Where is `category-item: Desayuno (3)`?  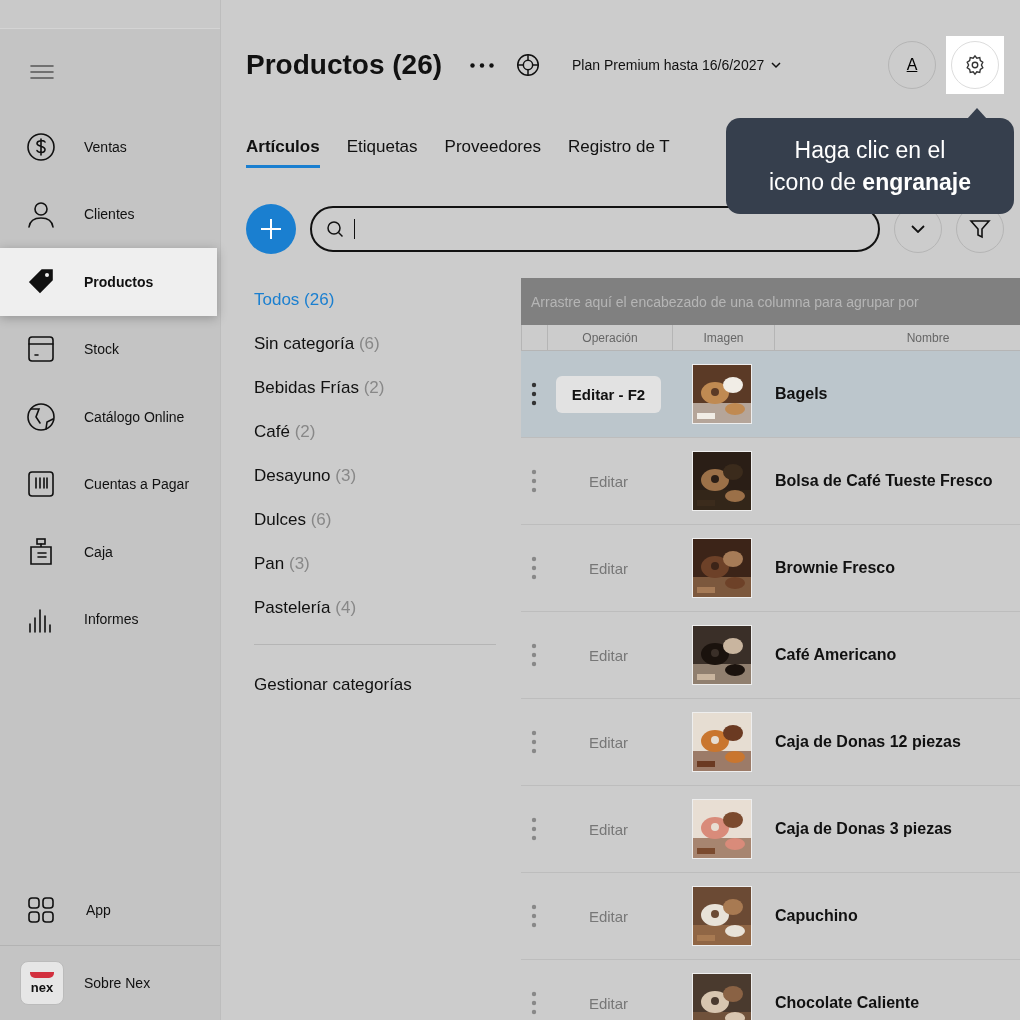
category-item: Desayuno (3) is located at coordinates (375, 488).